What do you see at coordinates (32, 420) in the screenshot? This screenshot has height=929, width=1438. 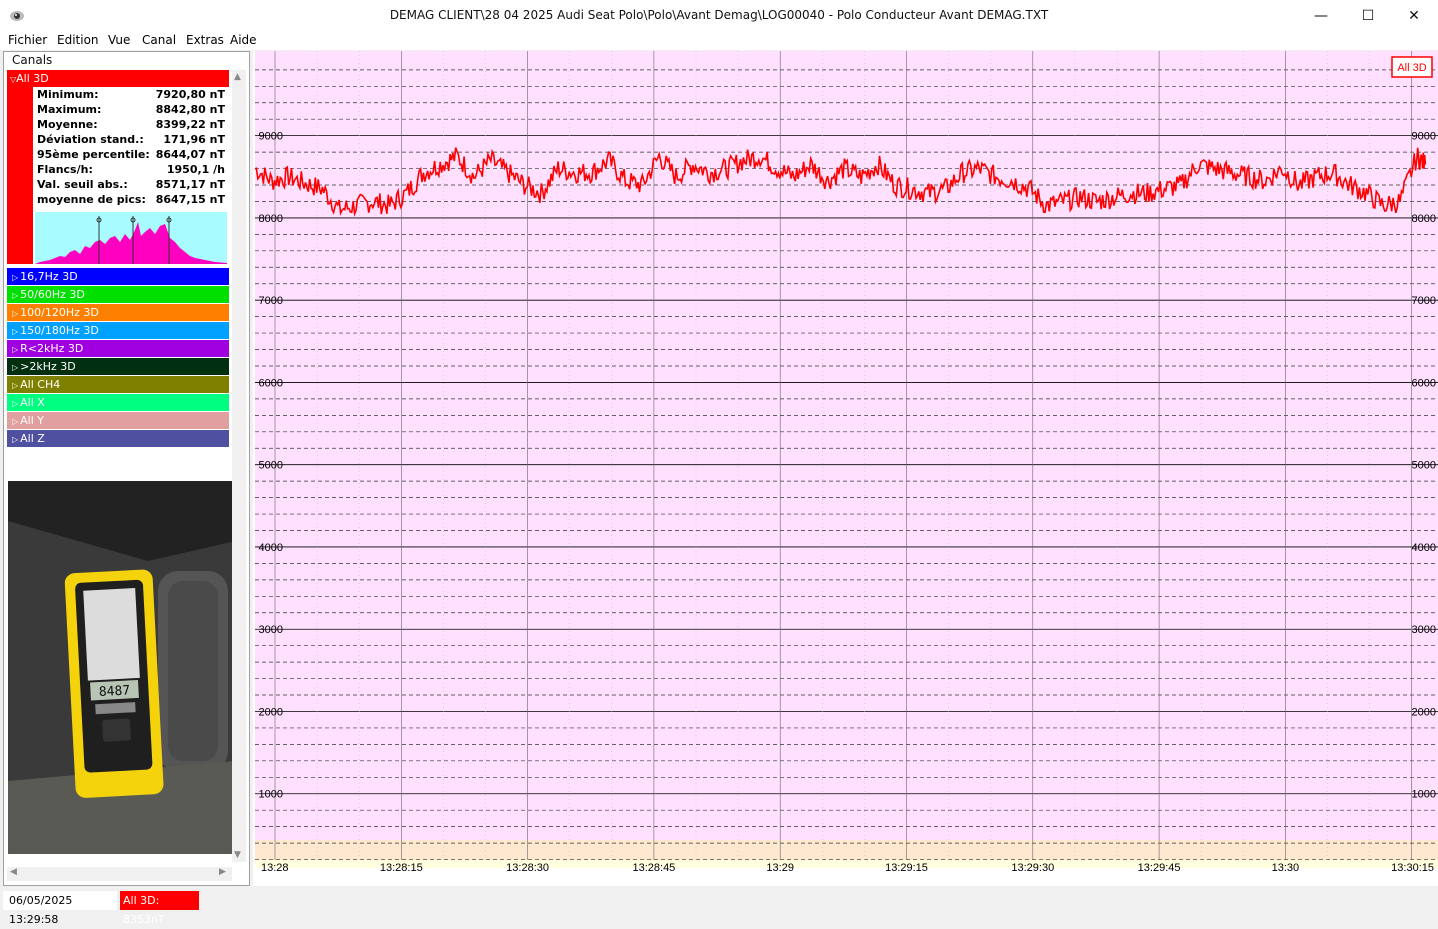 I see `channel-label: All Y` at bounding box center [32, 420].